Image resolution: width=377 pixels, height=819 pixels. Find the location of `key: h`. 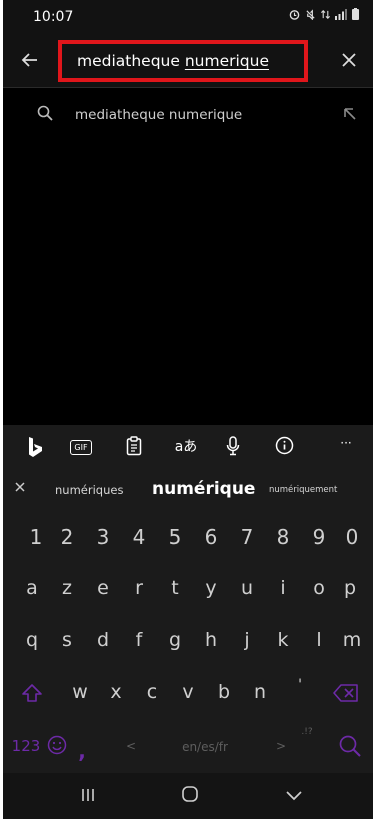

key: h is located at coordinates (211, 640).